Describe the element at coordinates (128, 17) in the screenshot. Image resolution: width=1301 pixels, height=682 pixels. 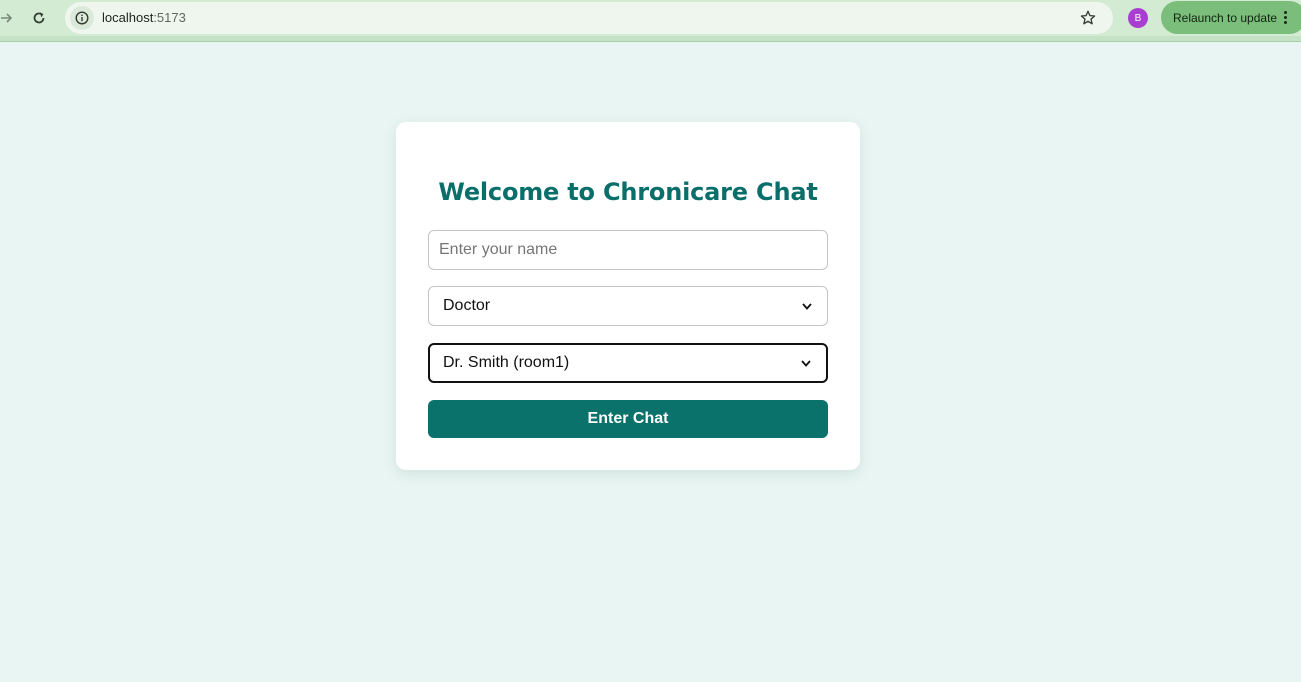
I see `url-host: localhost` at that location.